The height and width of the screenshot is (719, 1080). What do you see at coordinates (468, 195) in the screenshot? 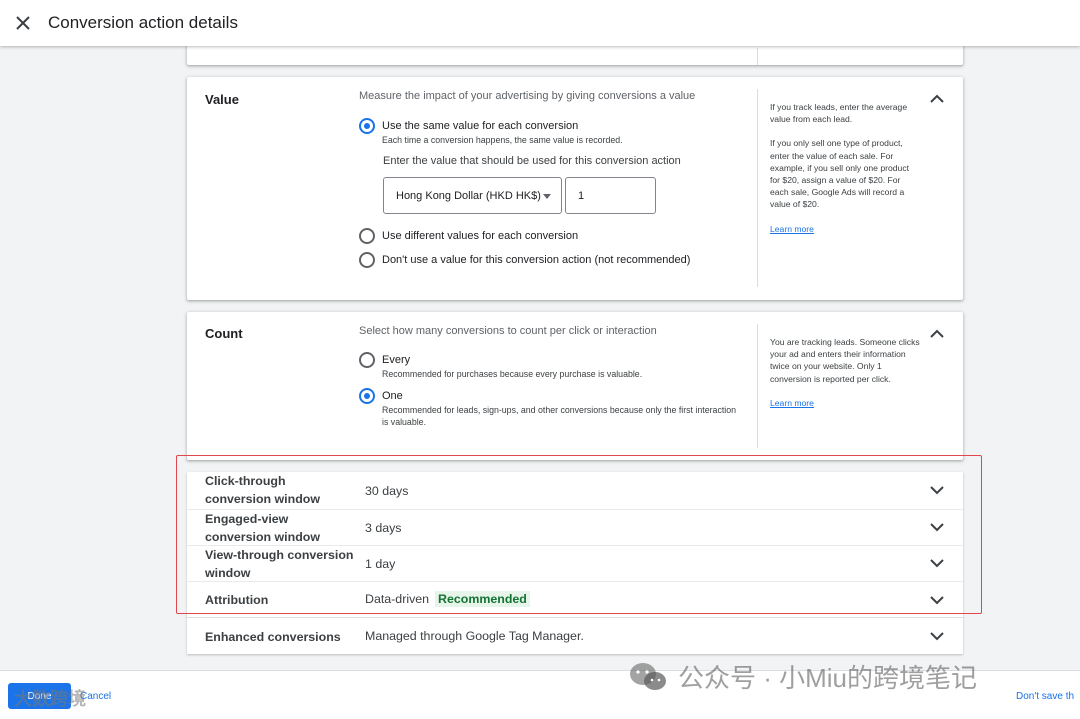
I see `currency-selected-value: Hong Kong Dollar (HKD HK$)` at bounding box center [468, 195].